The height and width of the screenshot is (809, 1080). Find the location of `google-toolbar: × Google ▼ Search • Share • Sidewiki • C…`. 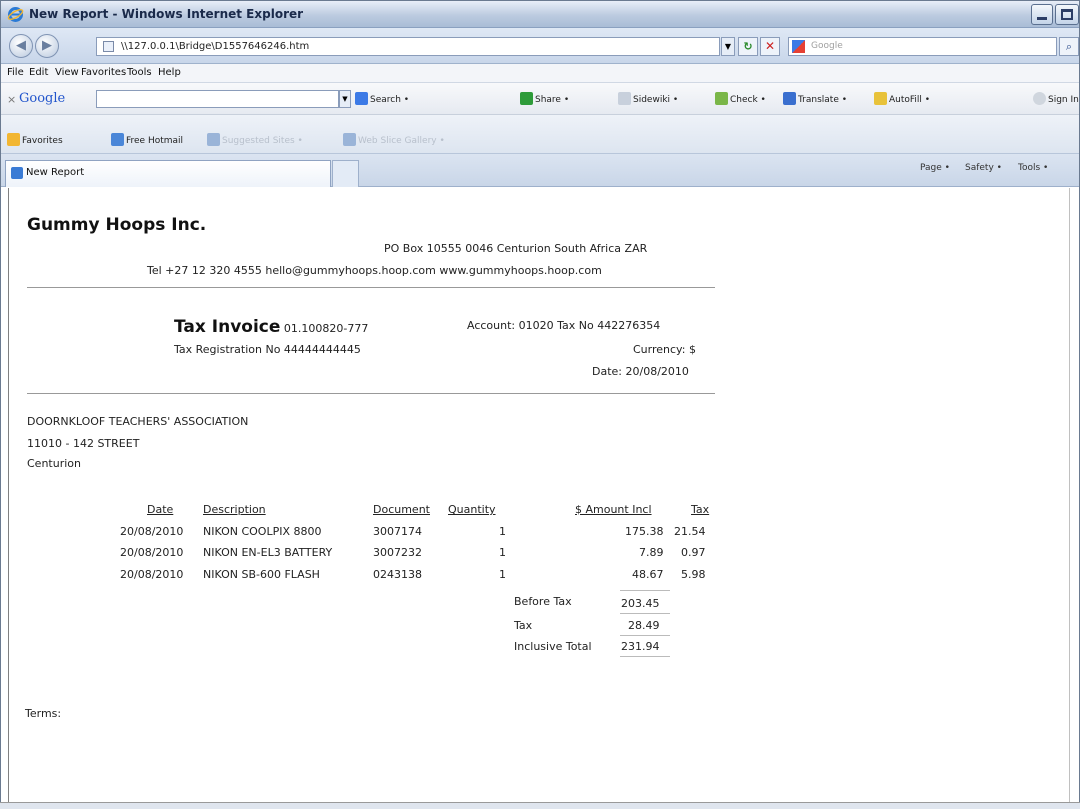

google-toolbar: × Google ▼ Search • Share • Sidewiki • C… is located at coordinates (540, 99).